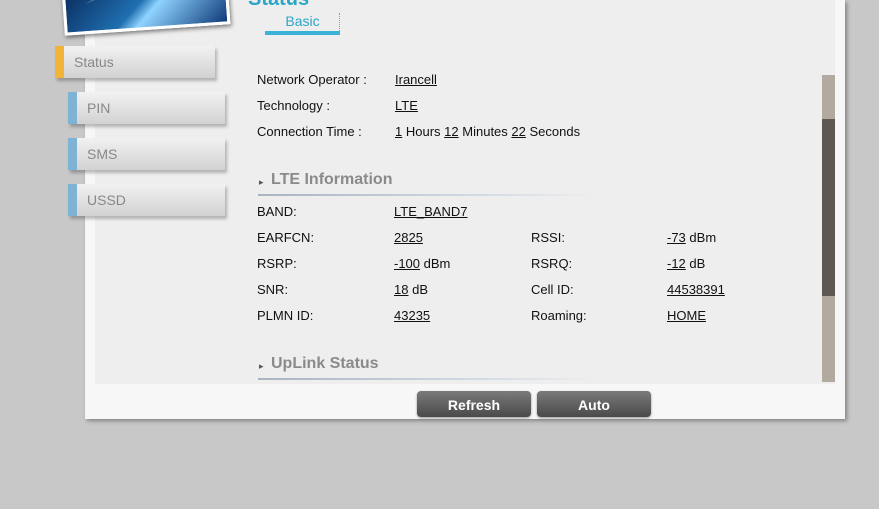 This screenshot has height=509, width=879. I want to click on rssi-value: -73 dBm, so click(691, 237).